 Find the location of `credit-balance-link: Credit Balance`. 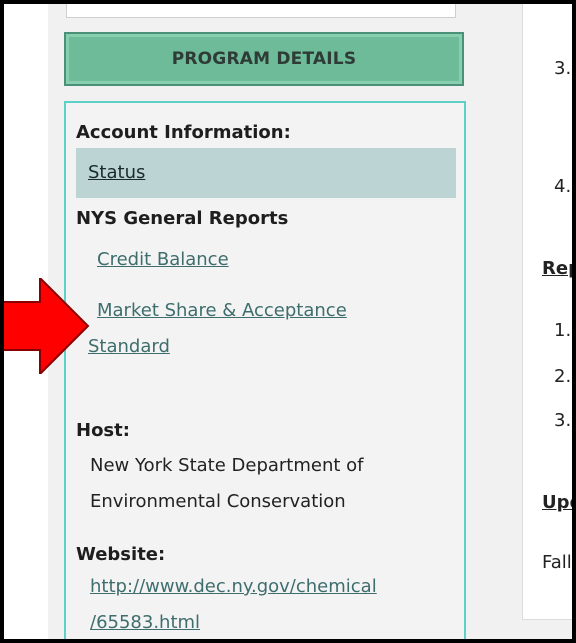

credit-balance-link: Credit Balance is located at coordinates (163, 259).